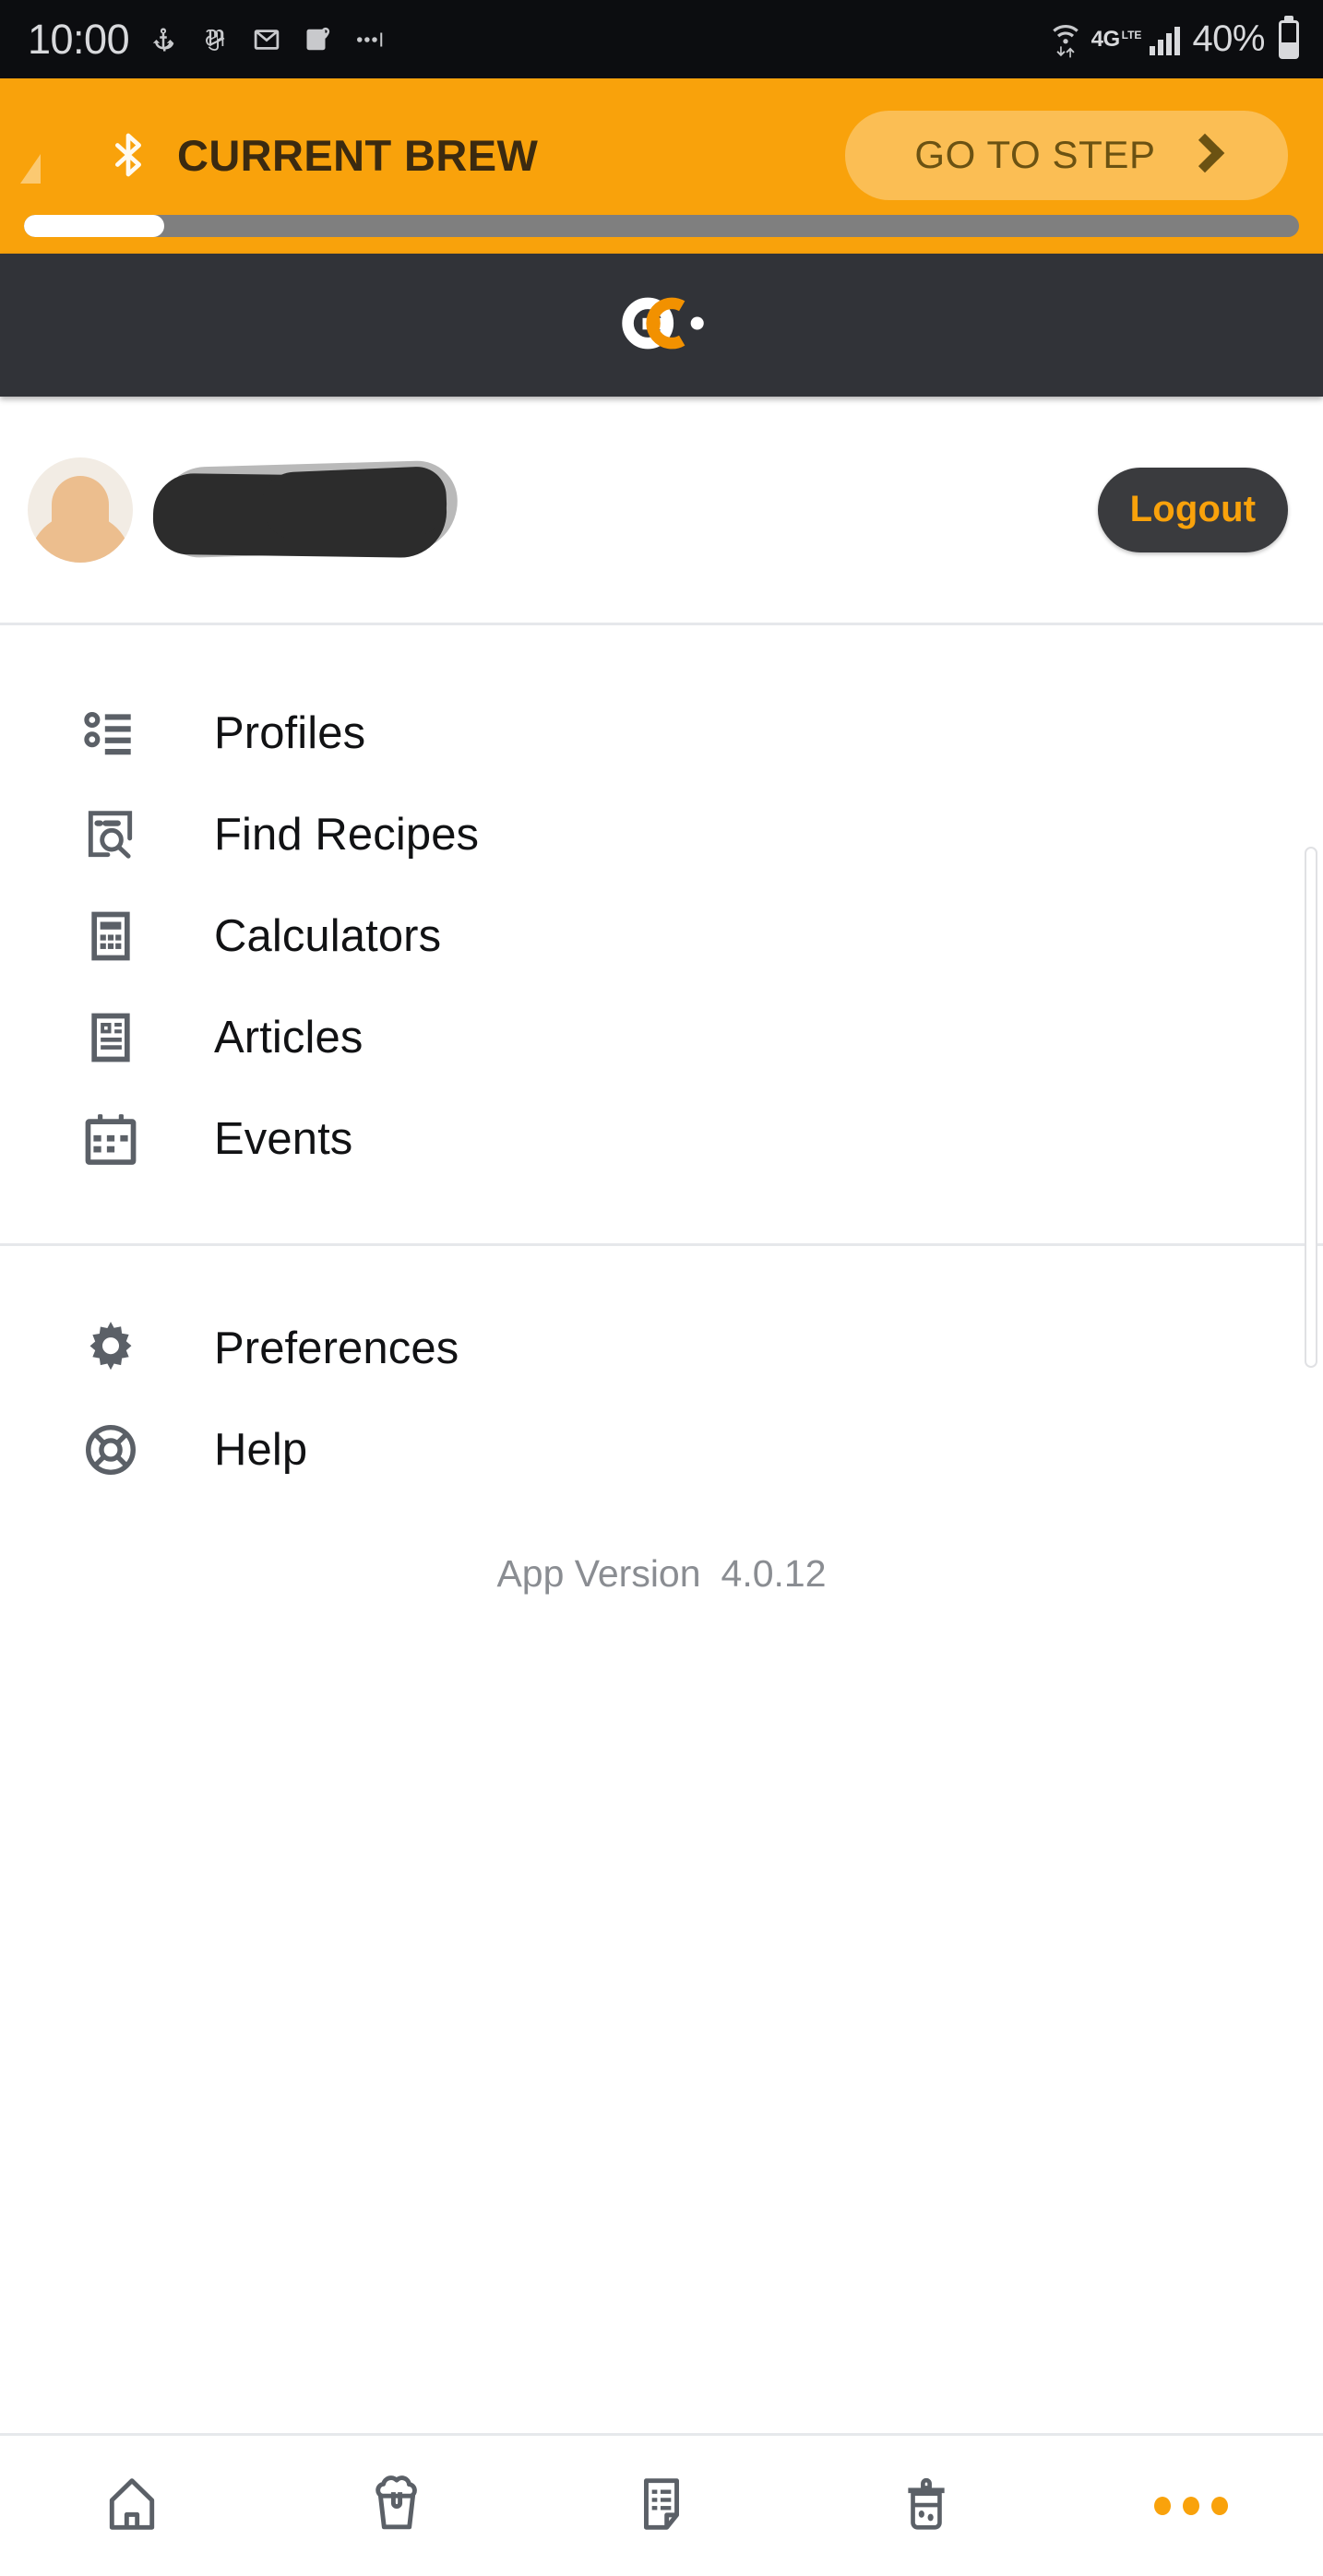 The height and width of the screenshot is (2576, 1323). I want to click on beer-glass-icon, so click(396, 2506).